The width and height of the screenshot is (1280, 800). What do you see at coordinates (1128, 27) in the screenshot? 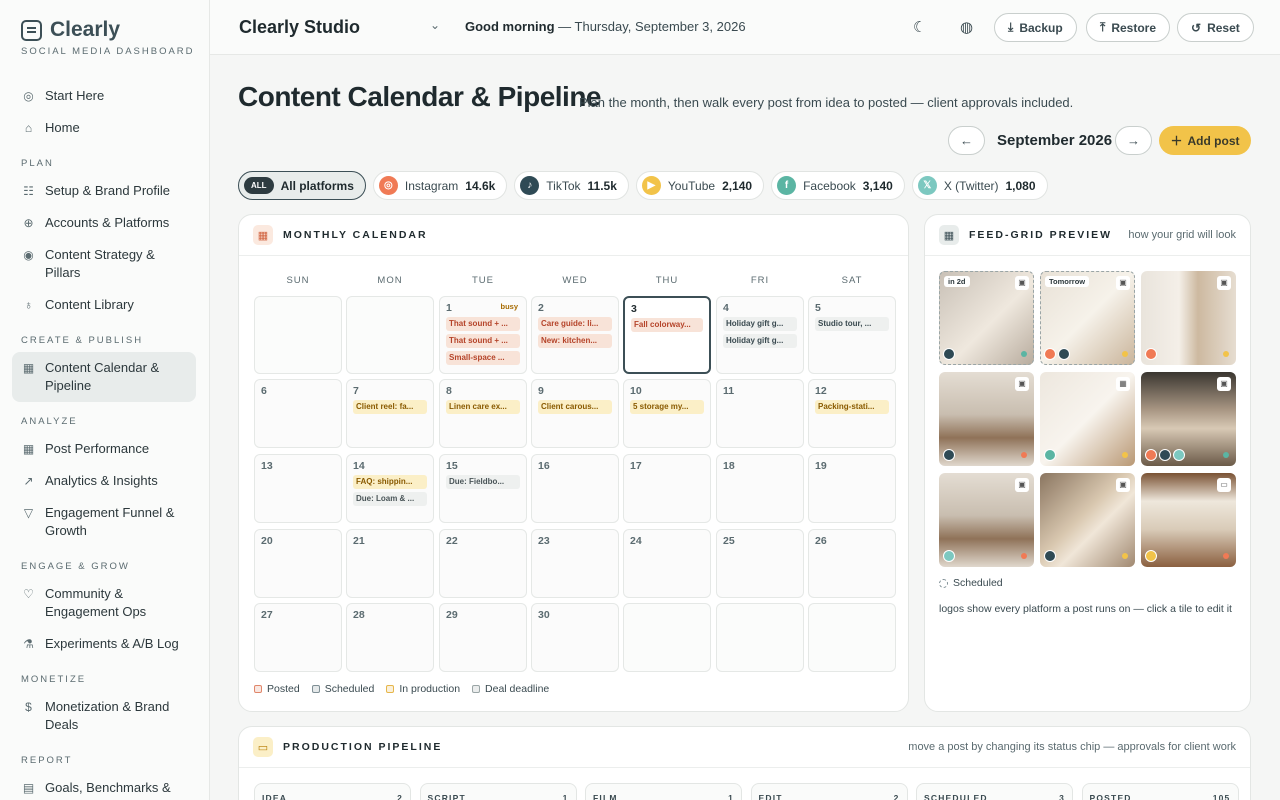
I see `restore-button: ⤒ Restore` at bounding box center [1128, 27].